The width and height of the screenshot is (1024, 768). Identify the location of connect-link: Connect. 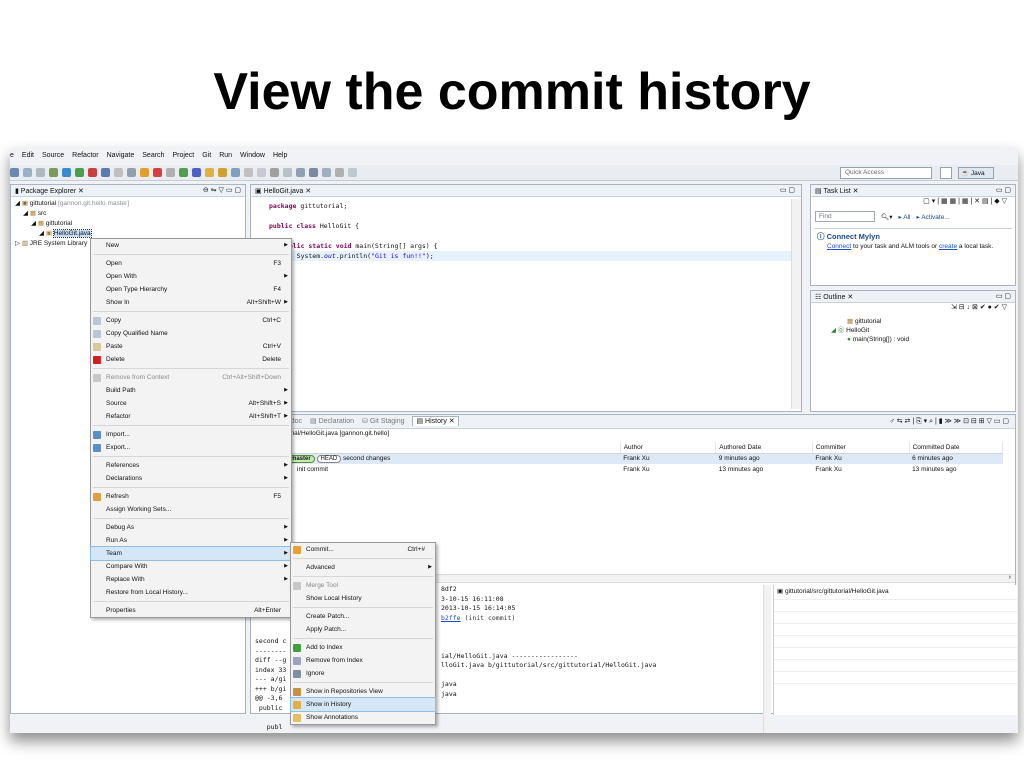
(839, 246).